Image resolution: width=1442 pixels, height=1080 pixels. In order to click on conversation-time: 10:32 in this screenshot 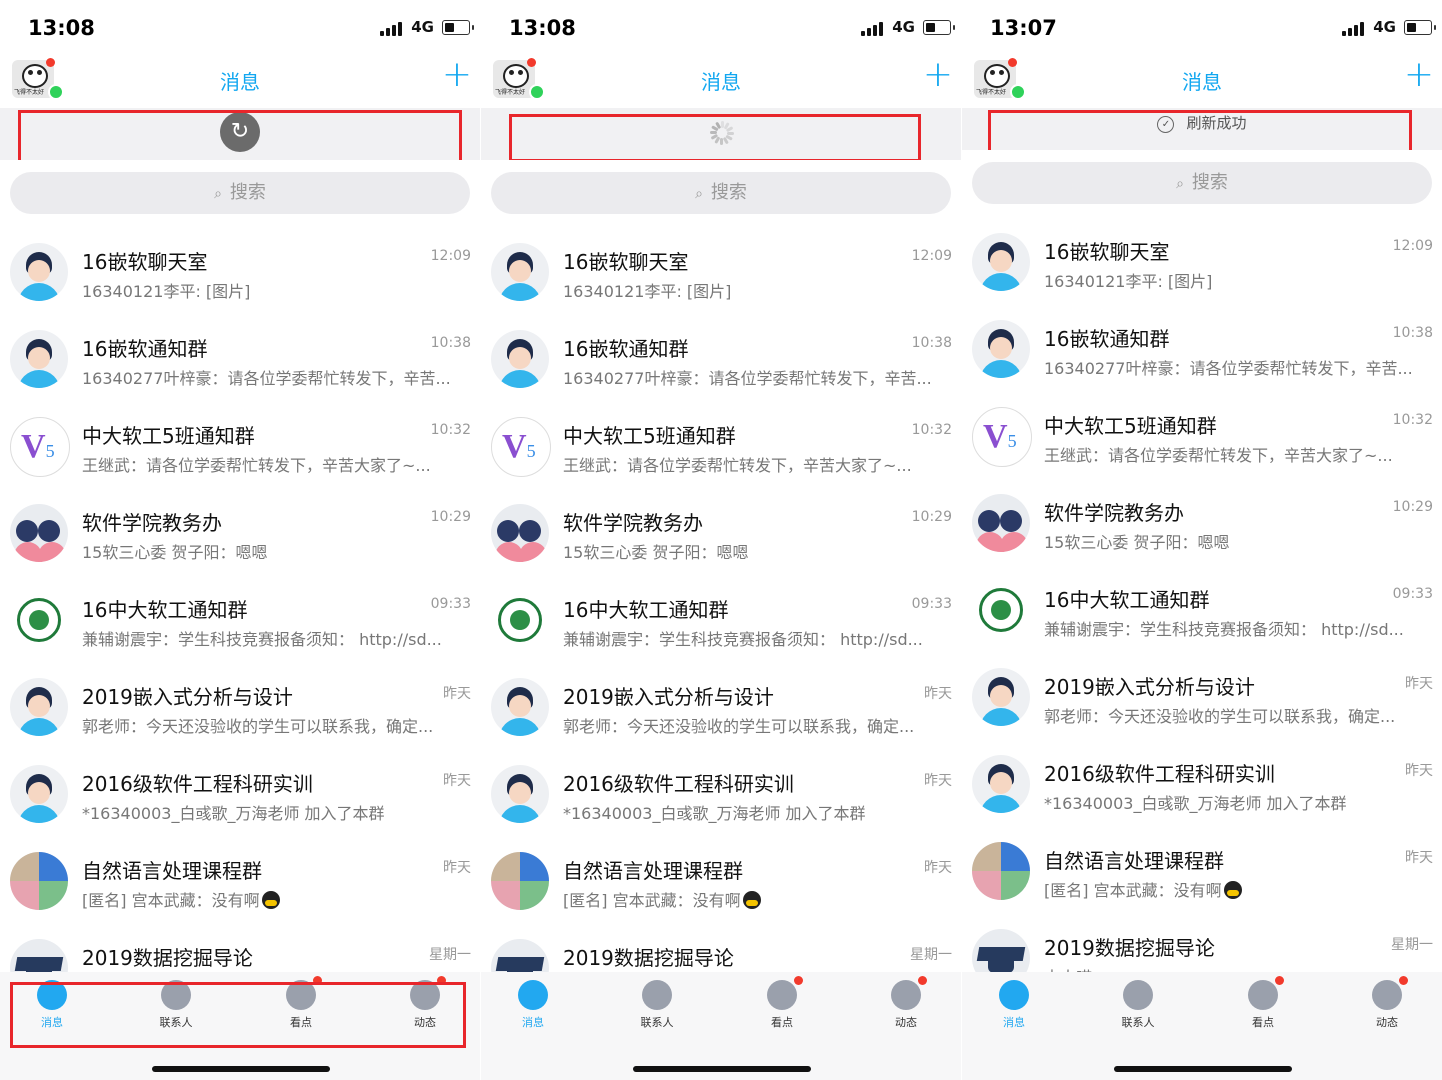, I will do `click(931, 430)`.